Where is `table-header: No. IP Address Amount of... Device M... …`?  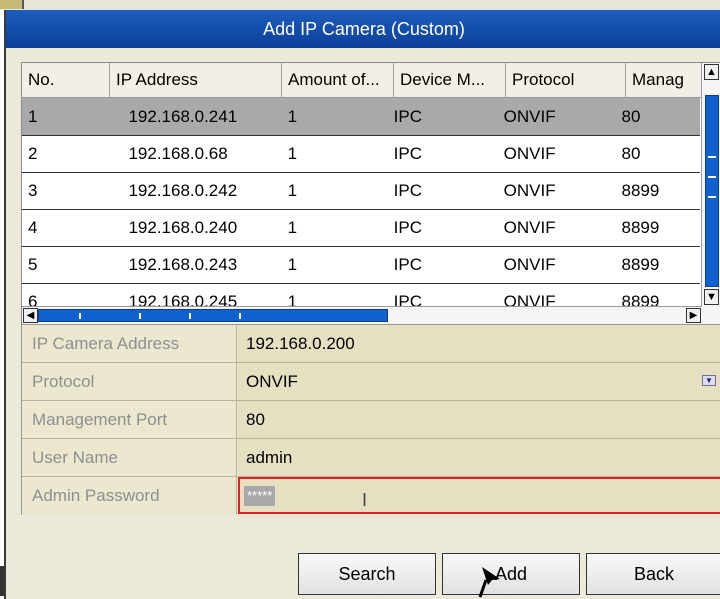
table-header: No. IP Address Amount of... Device M... … is located at coordinates (367, 80).